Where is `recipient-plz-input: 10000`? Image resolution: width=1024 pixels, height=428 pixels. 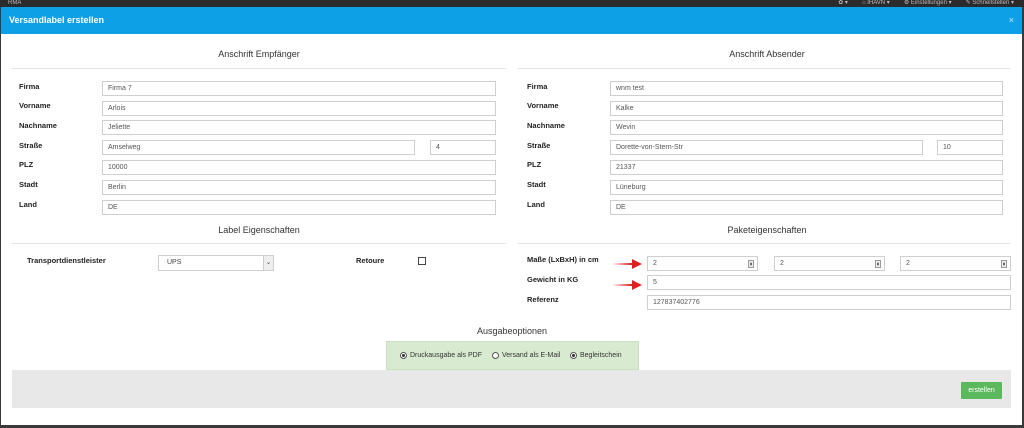 recipient-plz-input: 10000 is located at coordinates (299, 167).